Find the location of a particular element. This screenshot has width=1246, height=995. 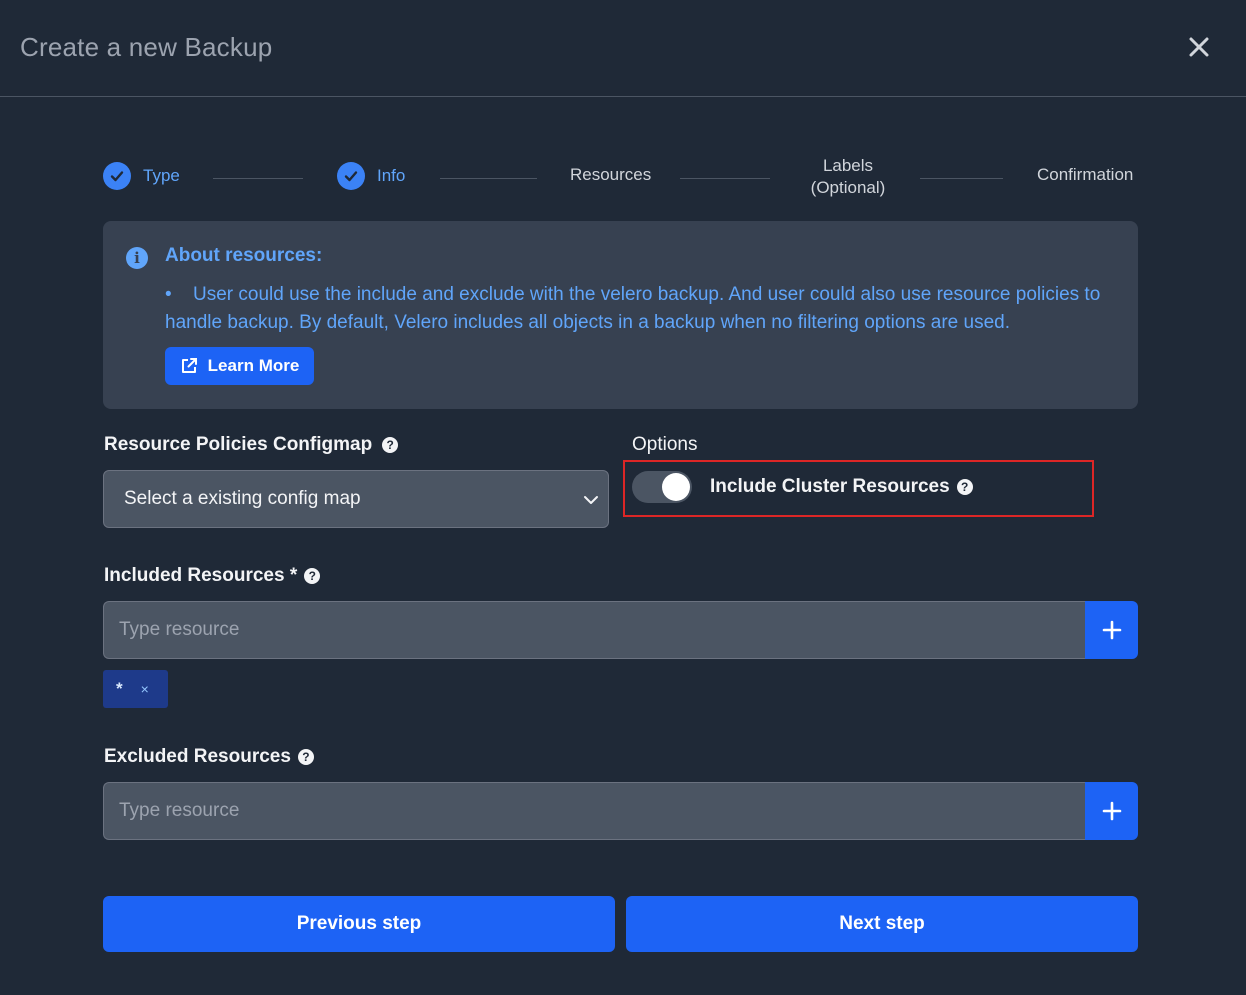

include-cluster-toggle is located at coordinates (662, 487).